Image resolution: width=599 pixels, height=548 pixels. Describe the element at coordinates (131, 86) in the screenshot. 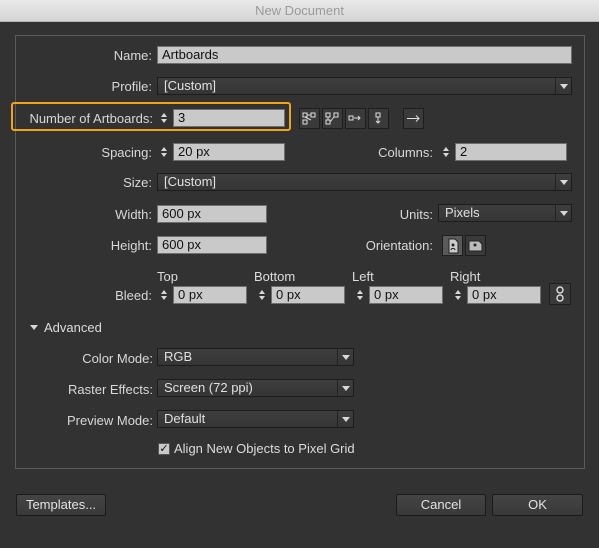

I see `profile-label: Profile:` at that location.